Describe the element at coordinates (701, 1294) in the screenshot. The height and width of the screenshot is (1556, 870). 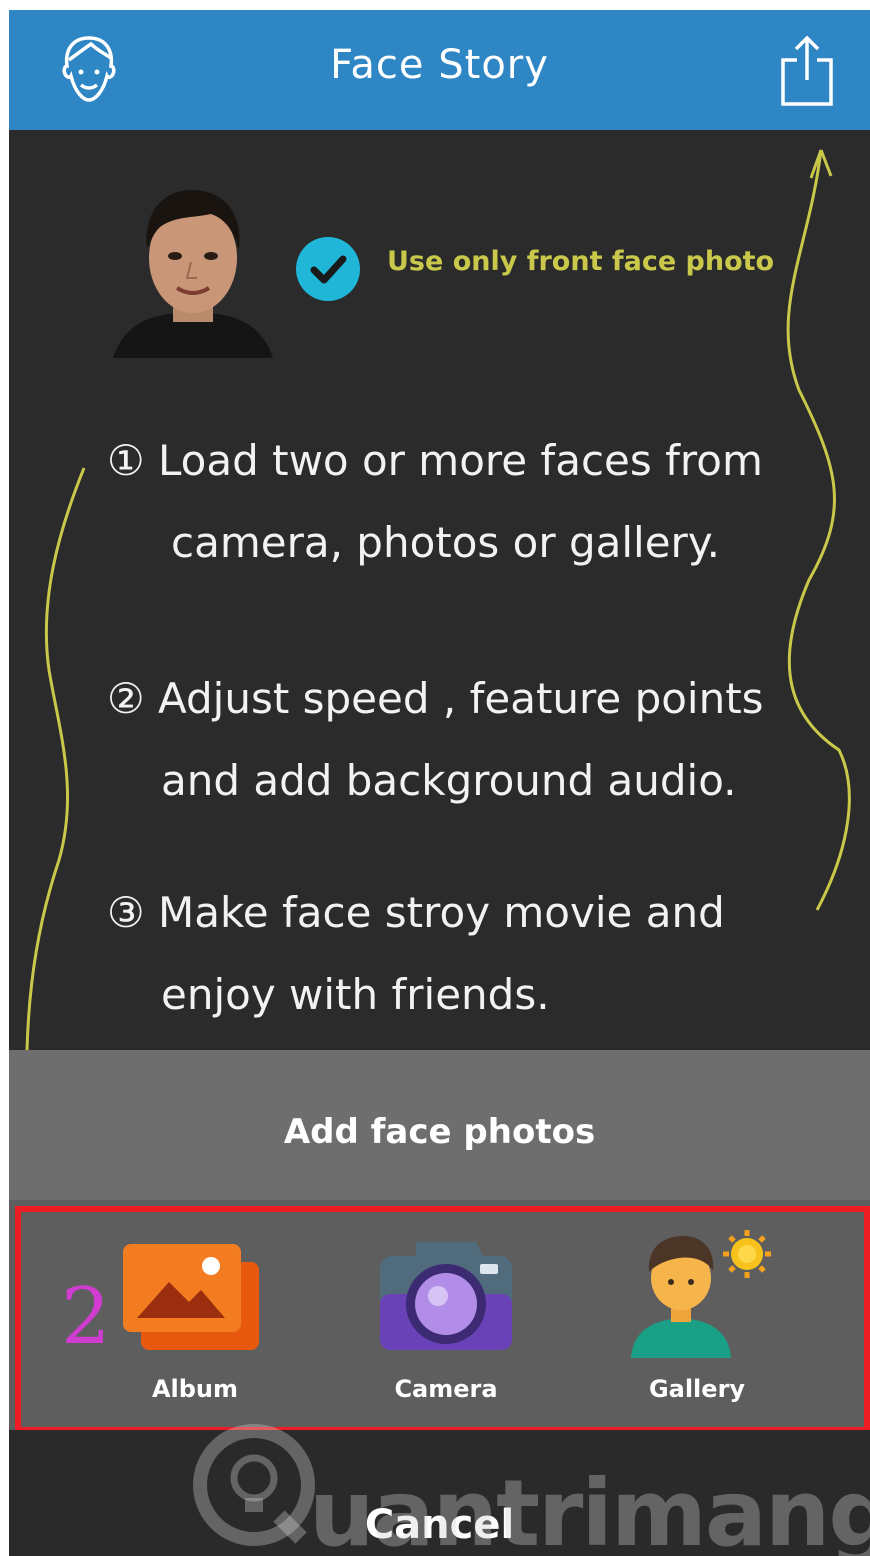
I see `gallery-icon` at that location.